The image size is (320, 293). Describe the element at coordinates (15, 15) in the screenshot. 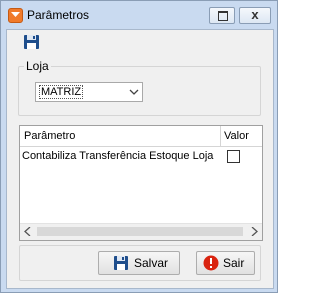

I see `app-menu-icon` at that location.